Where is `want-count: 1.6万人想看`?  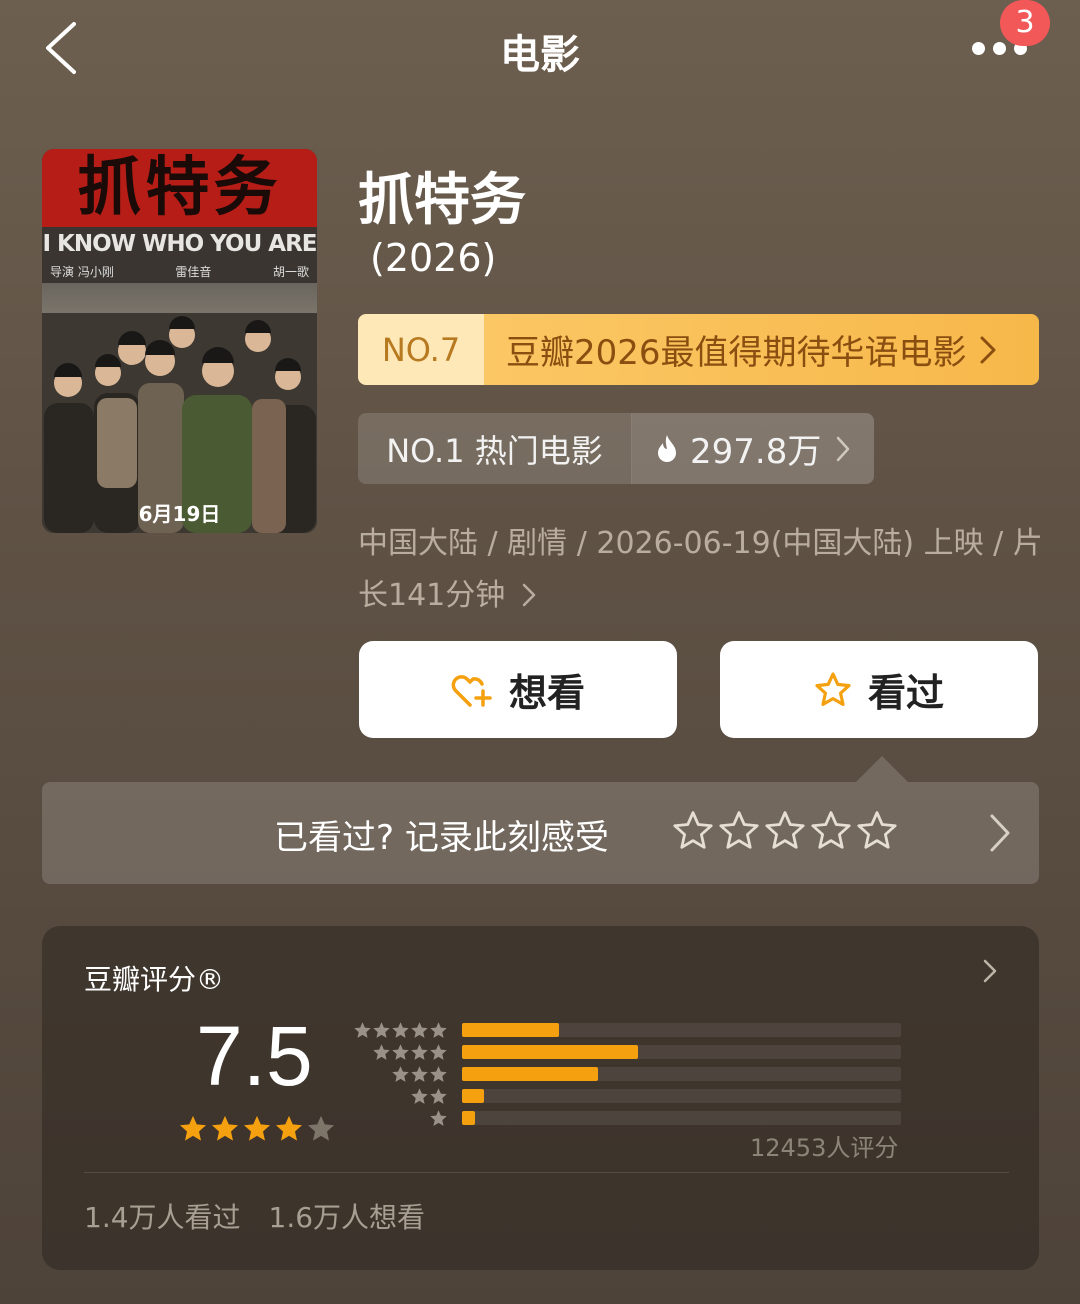 want-count: 1.6万人想看 is located at coordinates (347, 1216).